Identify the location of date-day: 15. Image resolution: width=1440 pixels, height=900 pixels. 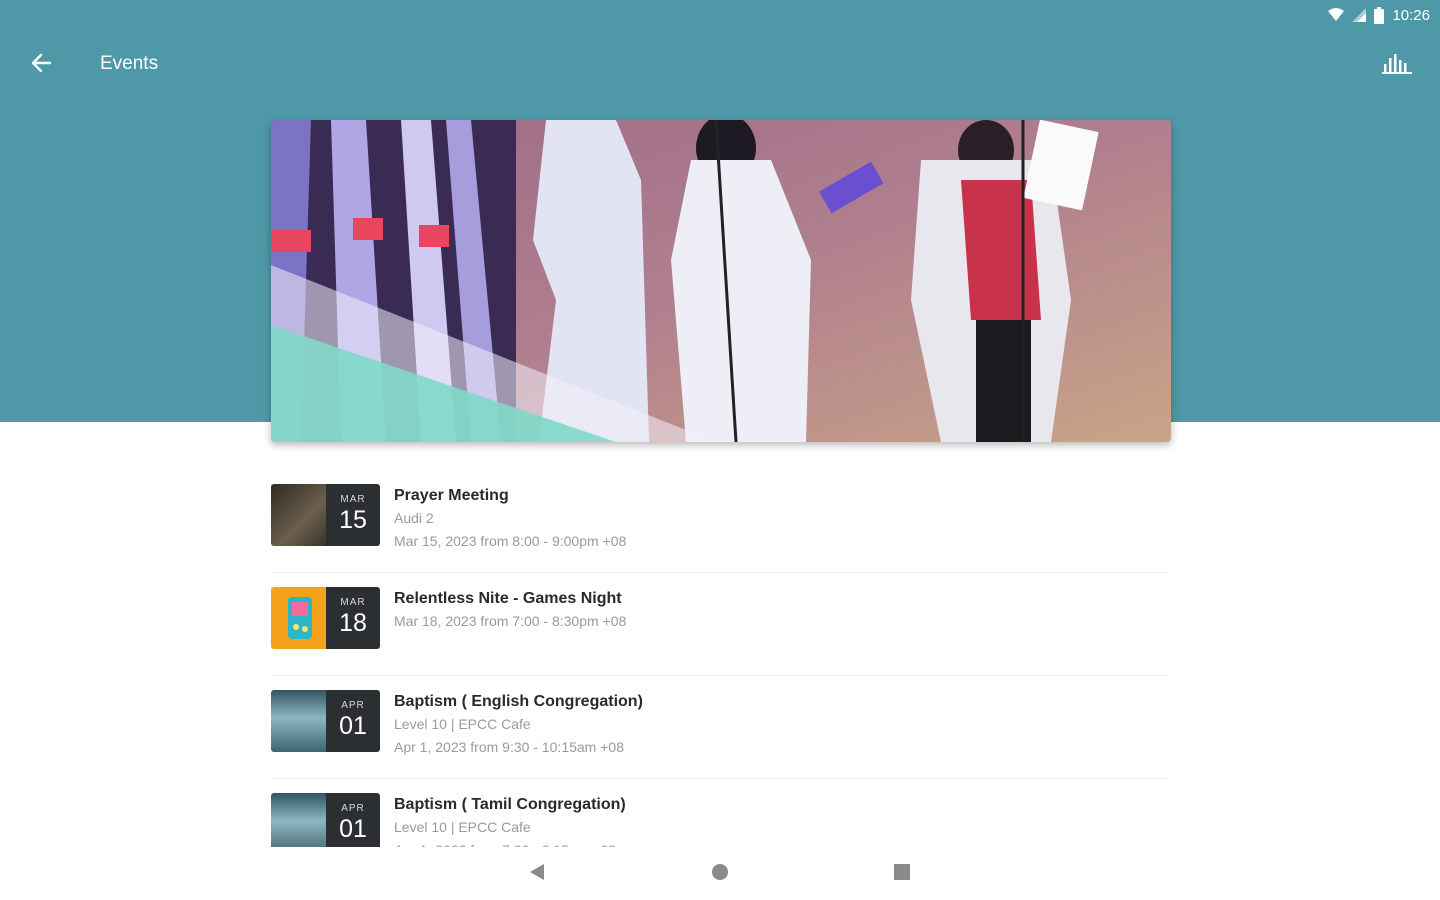
(353, 520).